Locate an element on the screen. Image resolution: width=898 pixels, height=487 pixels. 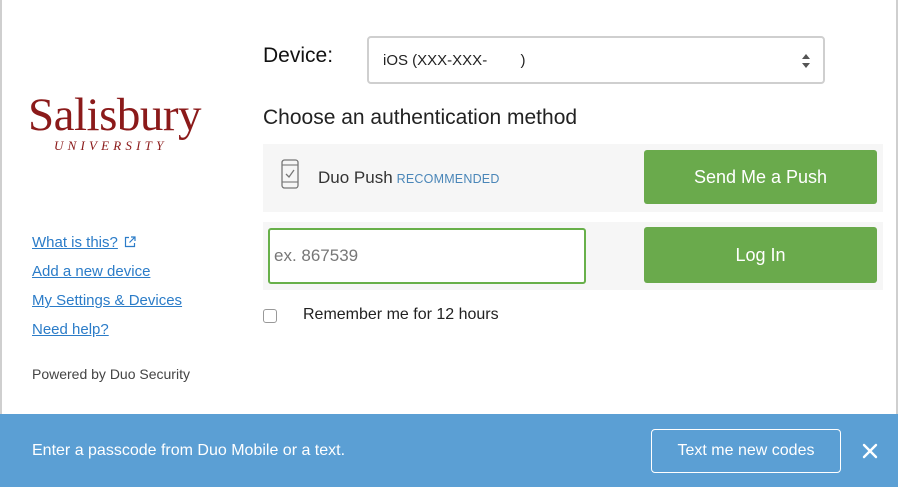
logo-wordmark: Salisbury is located at coordinates (115, 115).